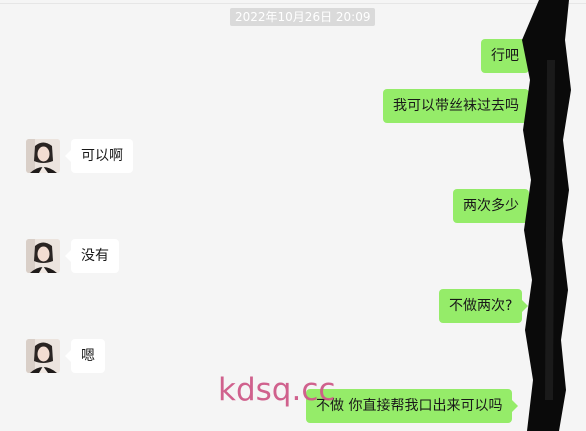 This screenshot has height=431, width=586. Describe the element at coordinates (99, 156) in the screenshot. I see `incoming-message-bubble: 可以啊` at that location.